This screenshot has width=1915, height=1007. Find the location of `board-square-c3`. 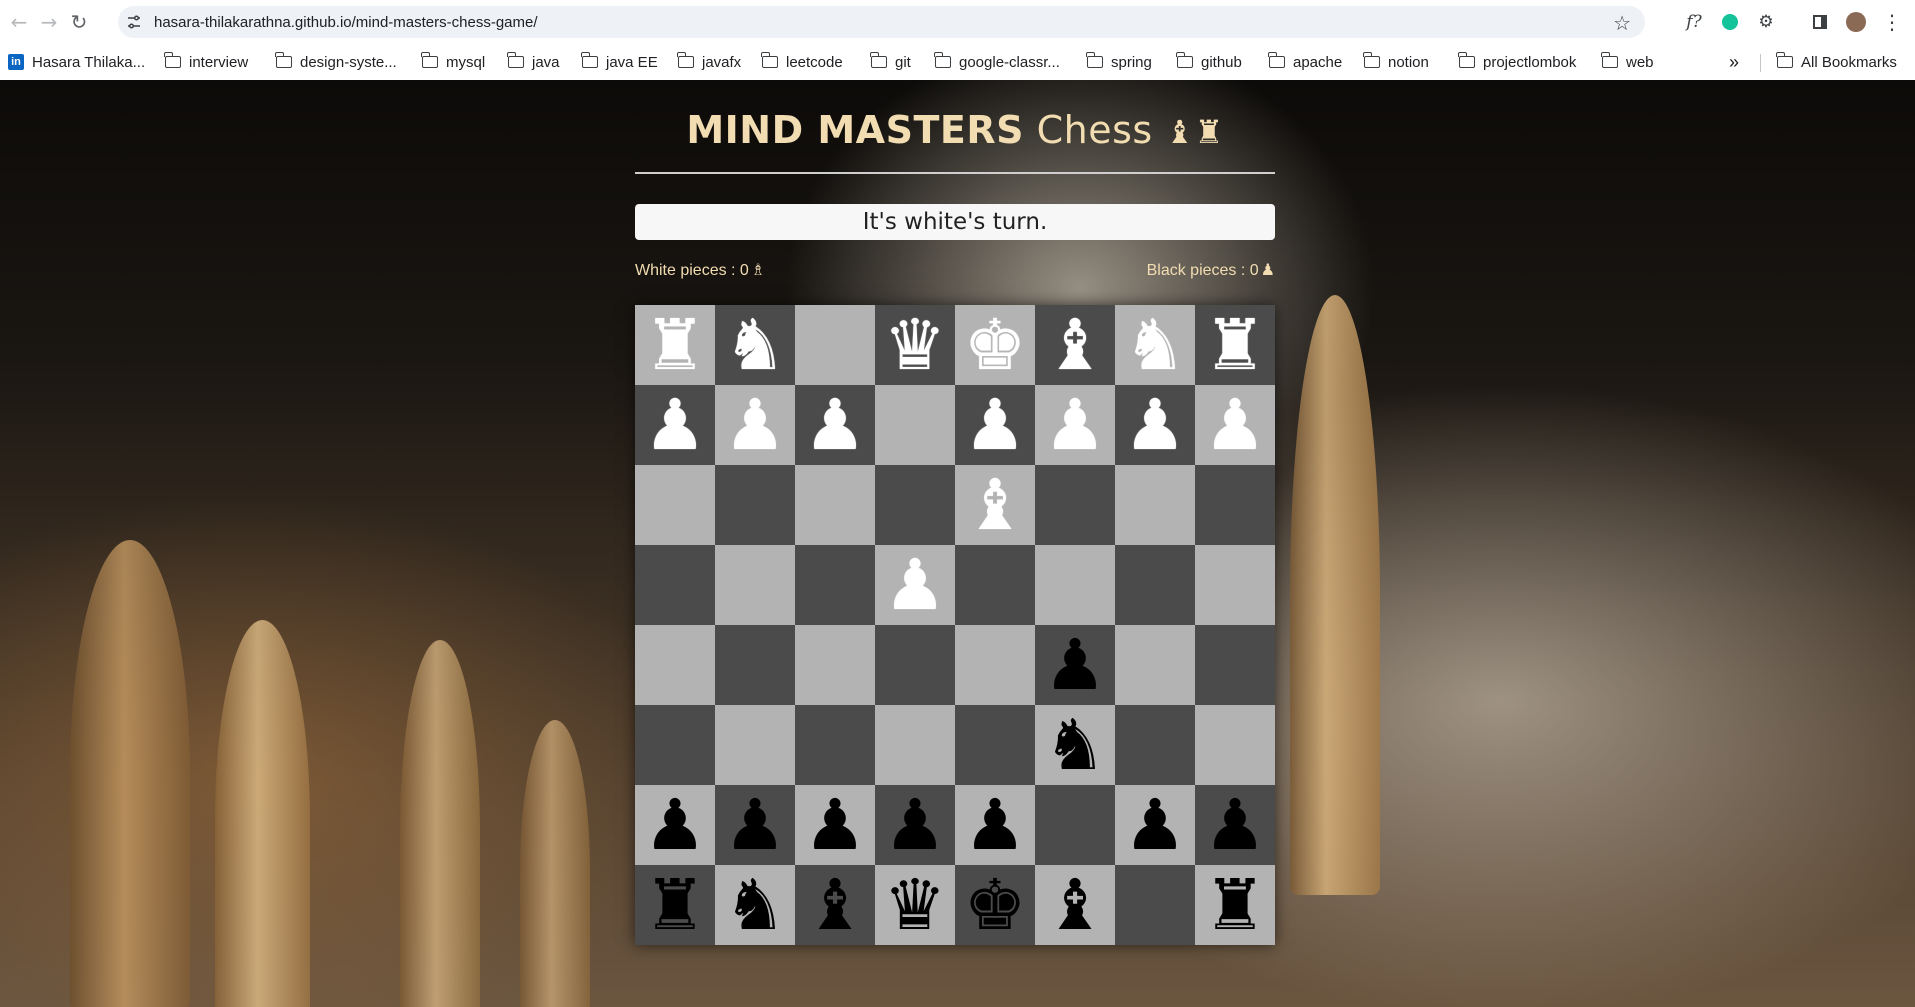

board-square-c3 is located at coordinates (835, 505).